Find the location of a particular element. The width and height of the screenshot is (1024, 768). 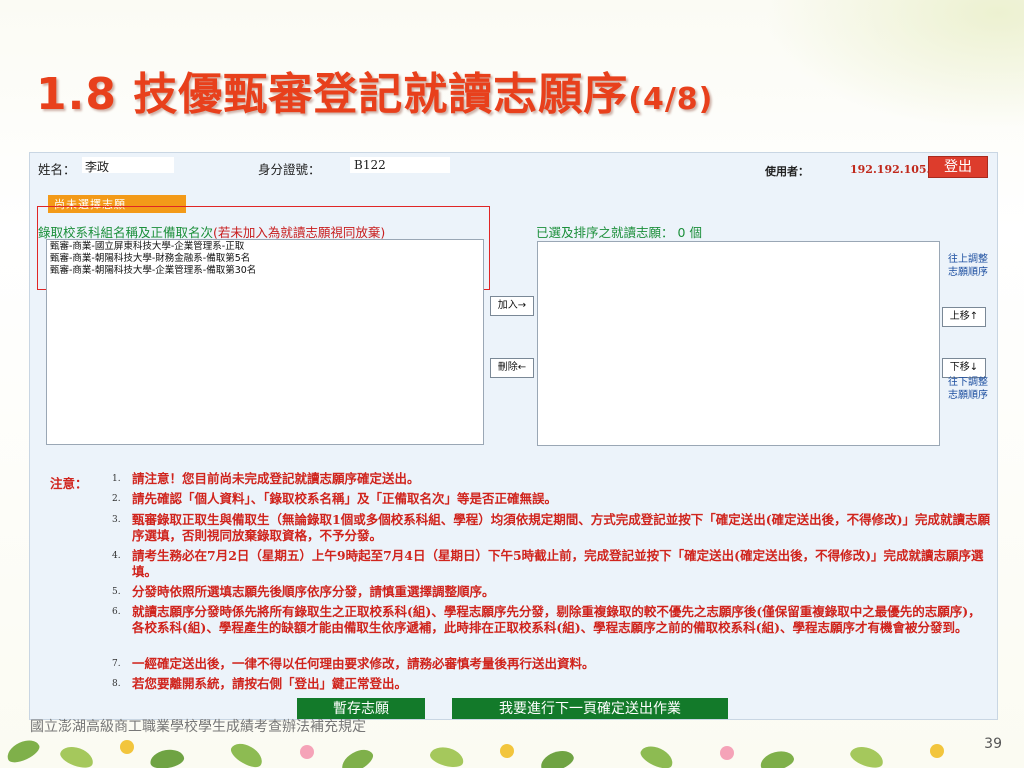

note-number: 5. is located at coordinates (116, 592).